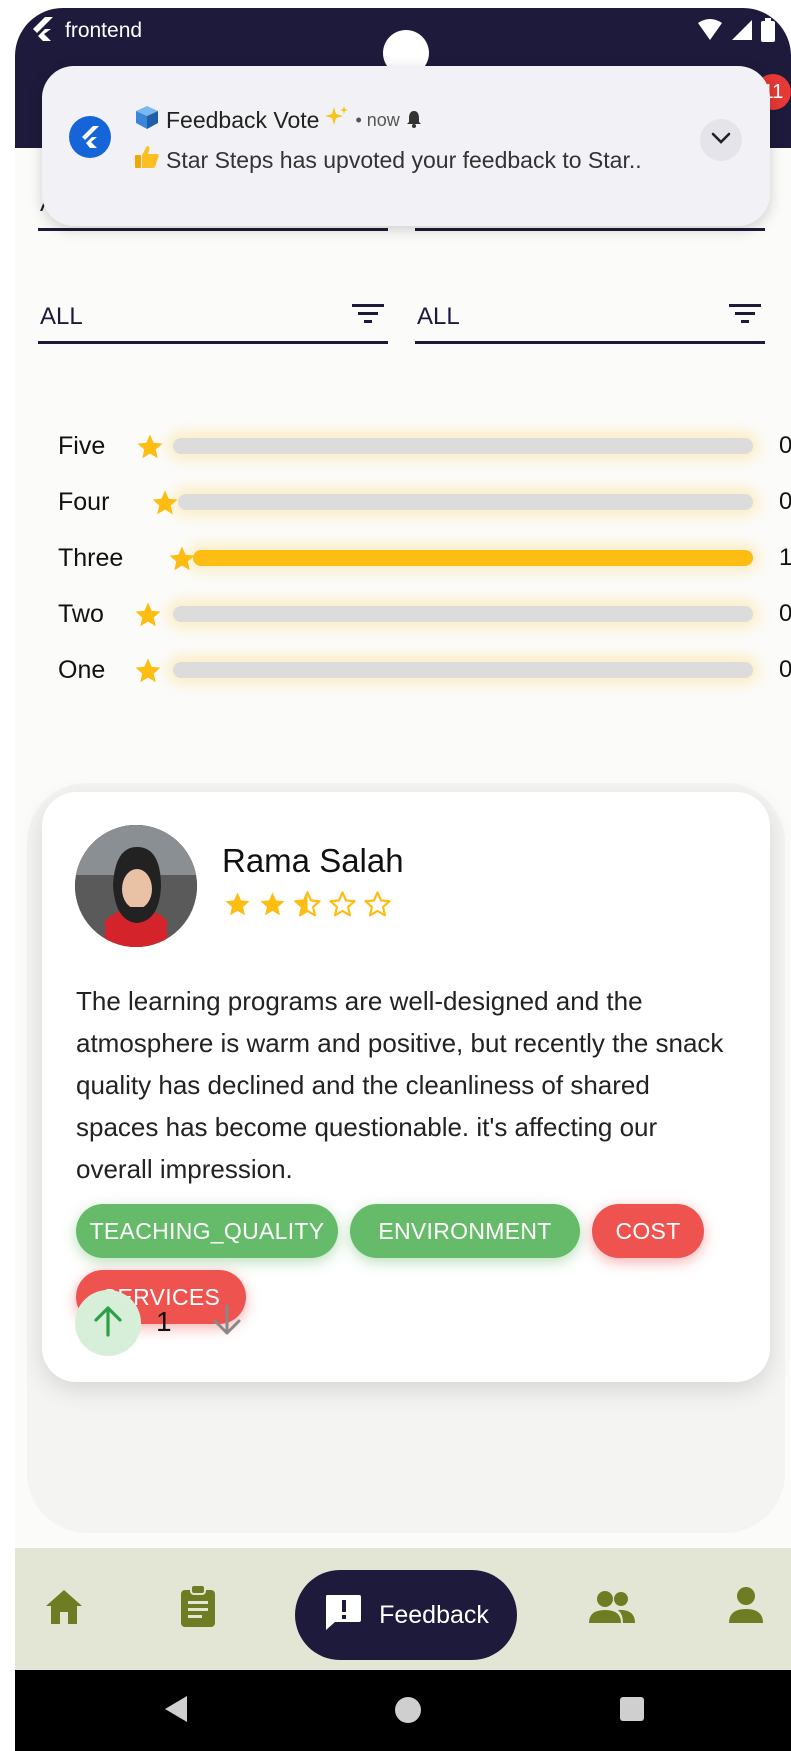 This screenshot has width=791, height=1751. What do you see at coordinates (710, 33) in the screenshot?
I see `wifi-icon` at bounding box center [710, 33].